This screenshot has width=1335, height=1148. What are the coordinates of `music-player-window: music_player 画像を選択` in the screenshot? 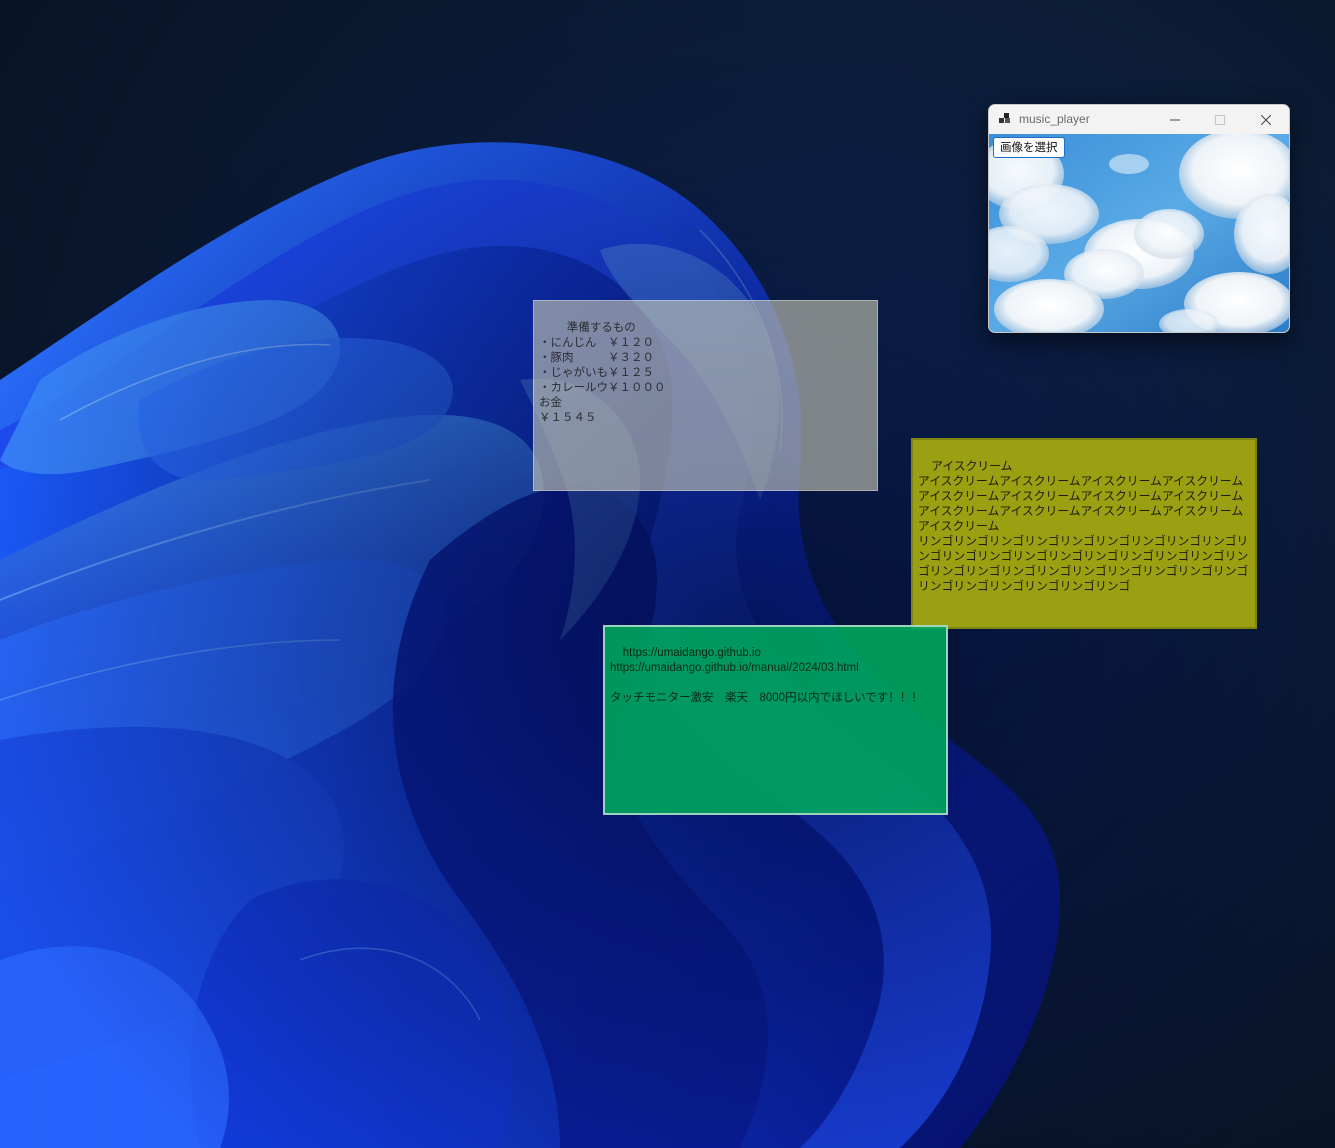 It's located at (1139, 218).